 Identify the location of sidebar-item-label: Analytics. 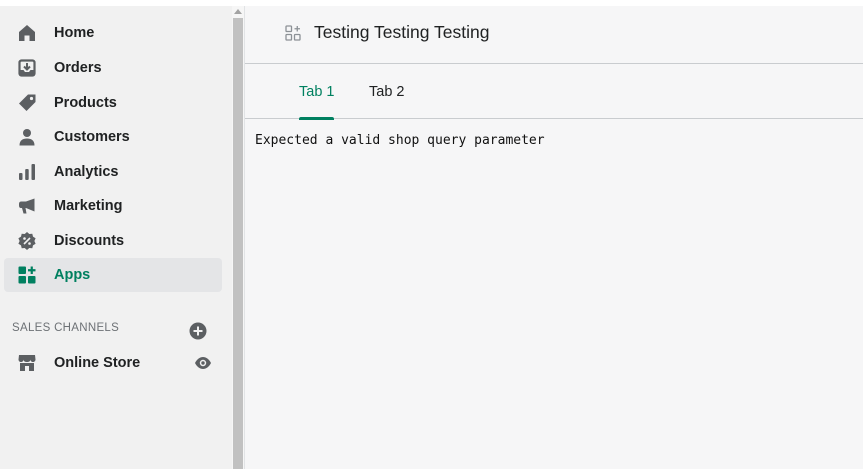
(86, 172).